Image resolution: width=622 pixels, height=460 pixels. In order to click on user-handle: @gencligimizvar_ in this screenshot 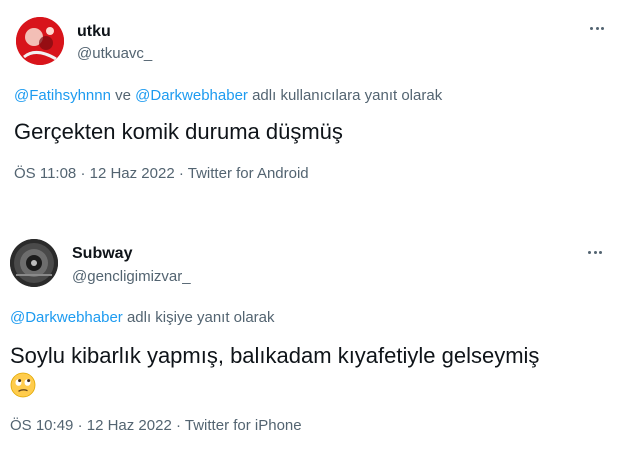, I will do `click(131, 276)`.